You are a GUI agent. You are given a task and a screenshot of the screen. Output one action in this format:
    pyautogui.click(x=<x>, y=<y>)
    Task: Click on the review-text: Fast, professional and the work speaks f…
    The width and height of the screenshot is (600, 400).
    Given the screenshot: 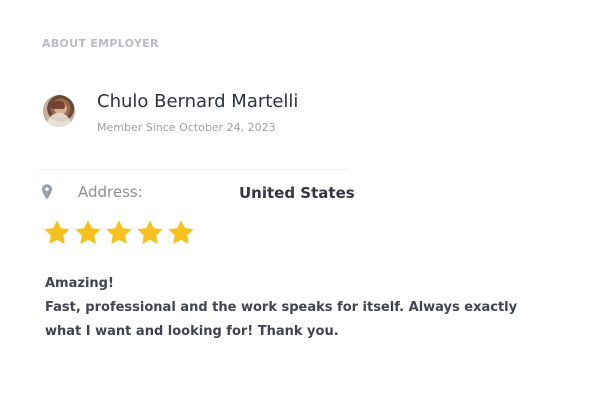 What is the action you would take?
    pyautogui.click(x=281, y=319)
    